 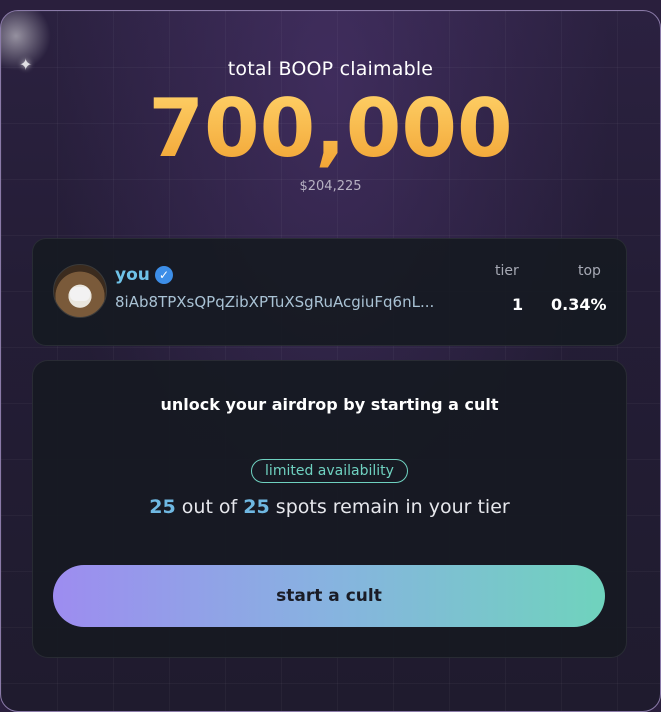 What do you see at coordinates (329, 596) in the screenshot?
I see `start-cult-button: start a cult` at bounding box center [329, 596].